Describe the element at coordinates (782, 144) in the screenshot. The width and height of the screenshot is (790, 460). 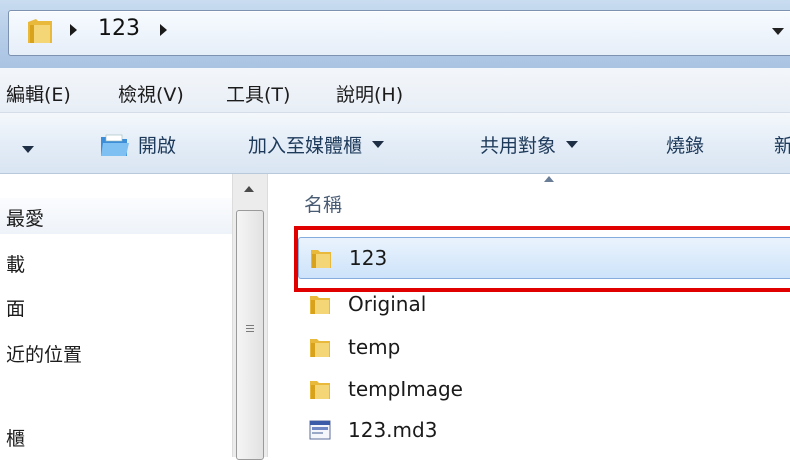
I see `new-folder-button: 新` at that location.